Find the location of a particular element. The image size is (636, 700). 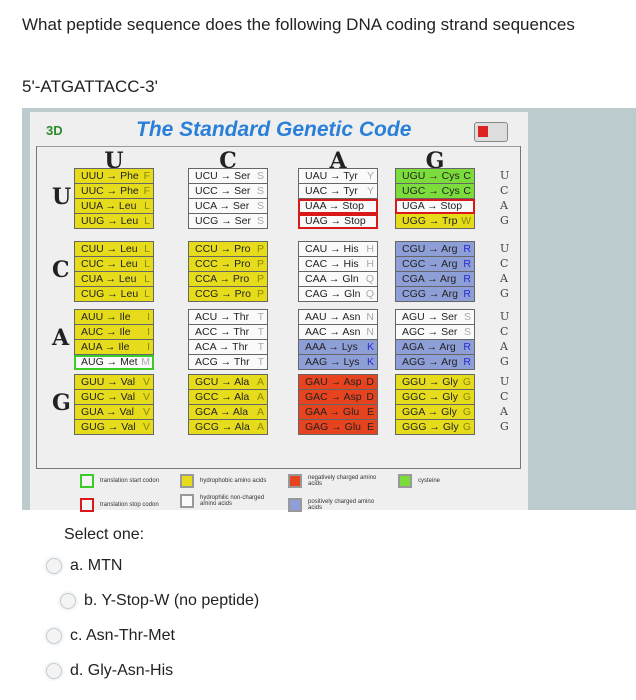

publisher-badge-icon is located at coordinates (491, 132).